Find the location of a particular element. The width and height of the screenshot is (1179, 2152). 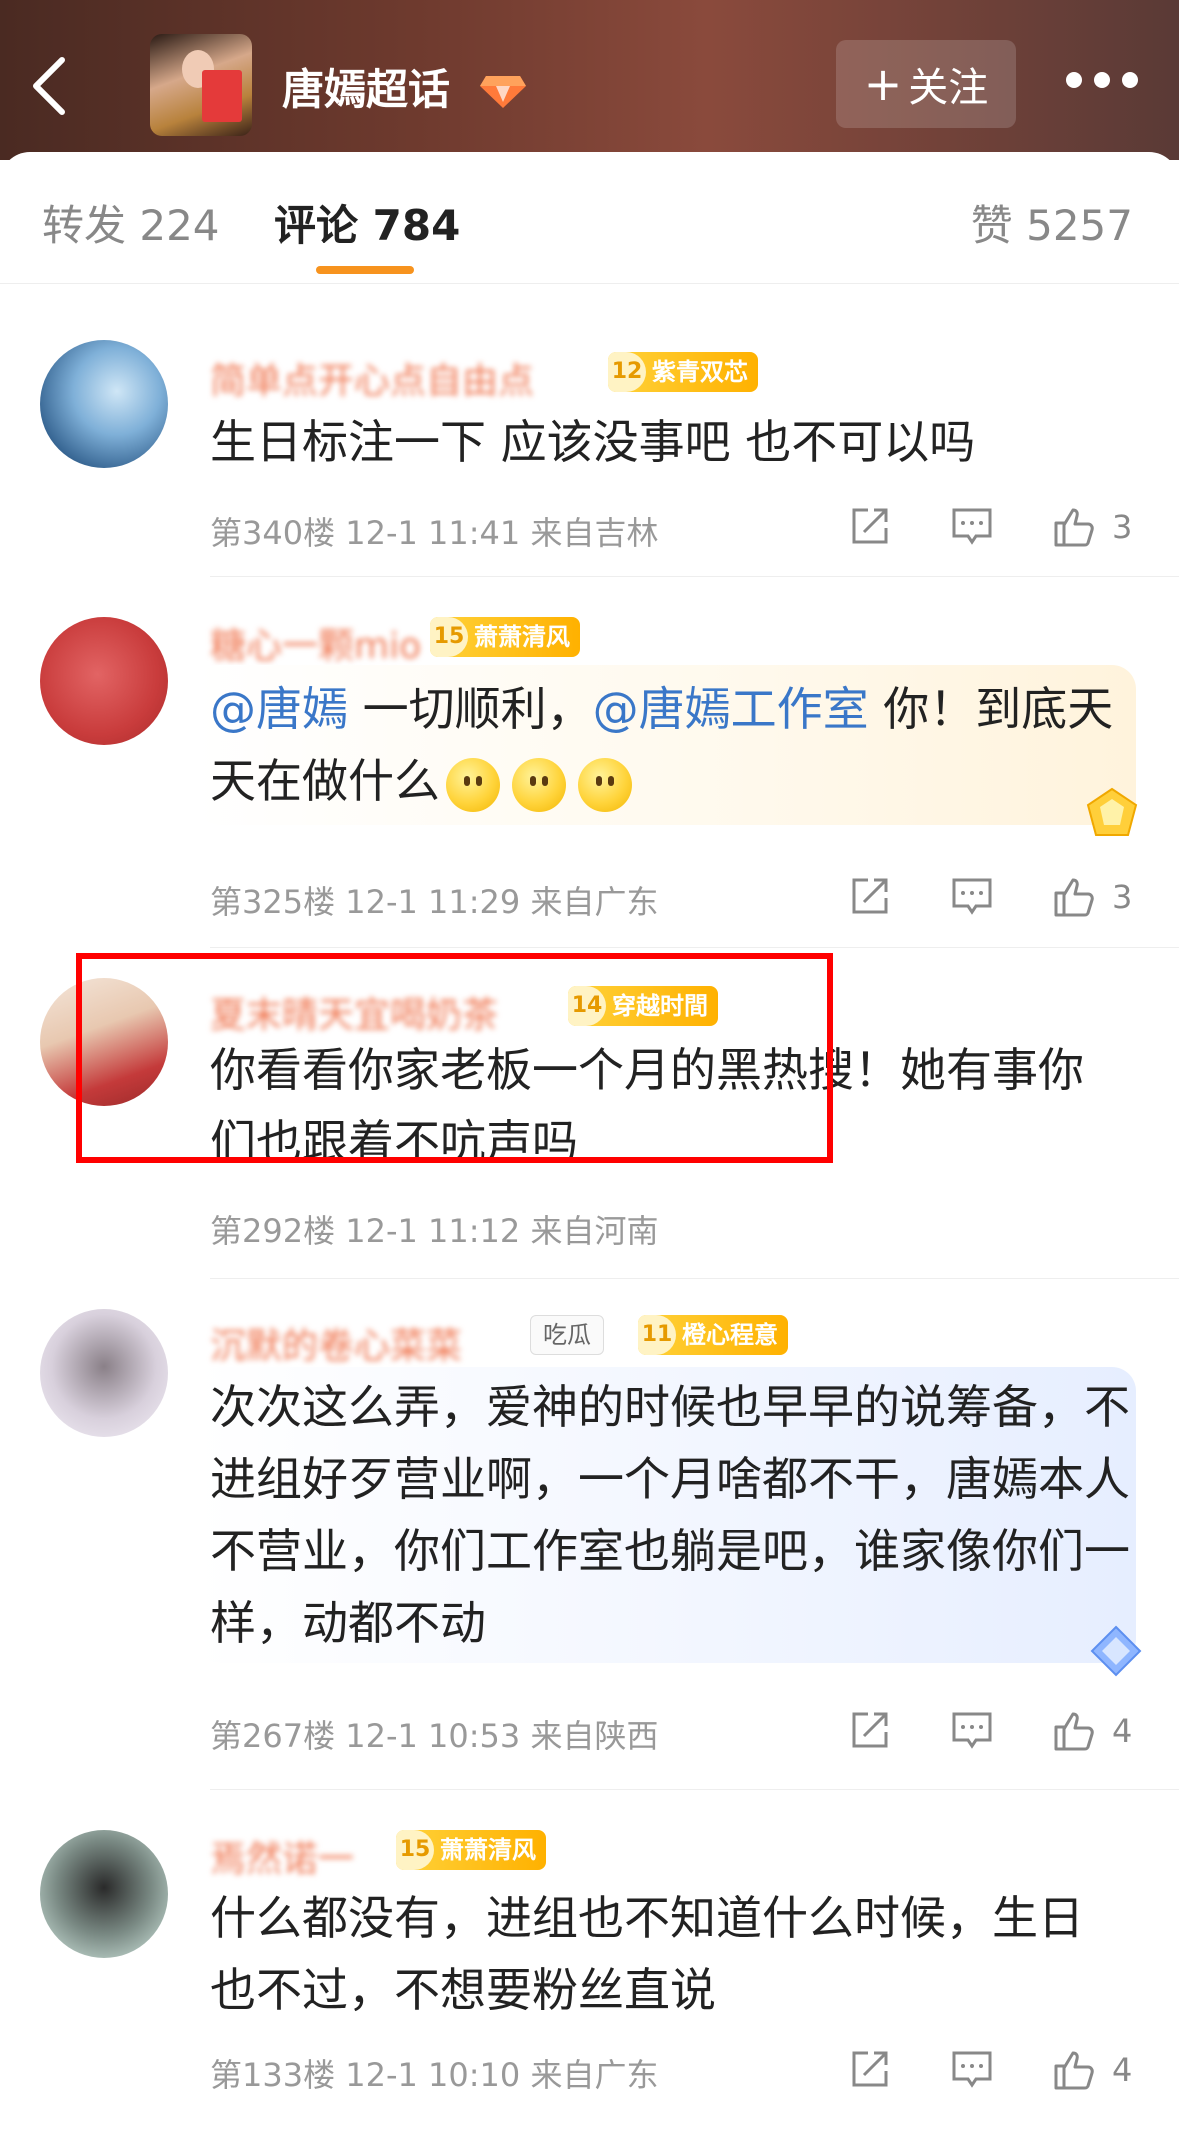

top-bar: 唐嫣超话 + 关注 is located at coordinates (589, 80).